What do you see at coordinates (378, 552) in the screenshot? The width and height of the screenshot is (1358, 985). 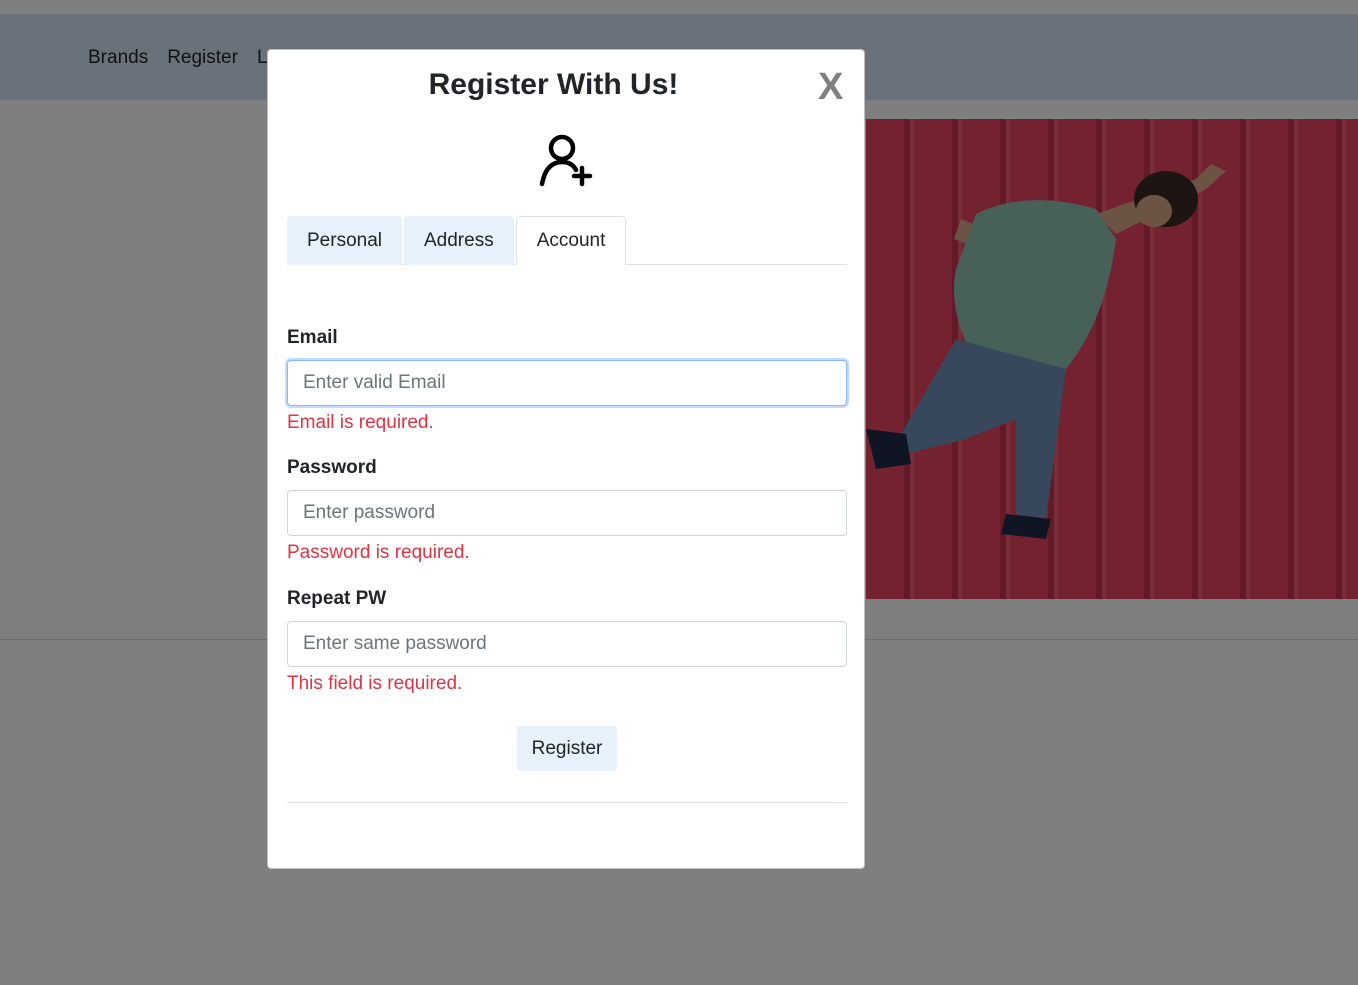 I see `password-error: Password is required.` at bounding box center [378, 552].